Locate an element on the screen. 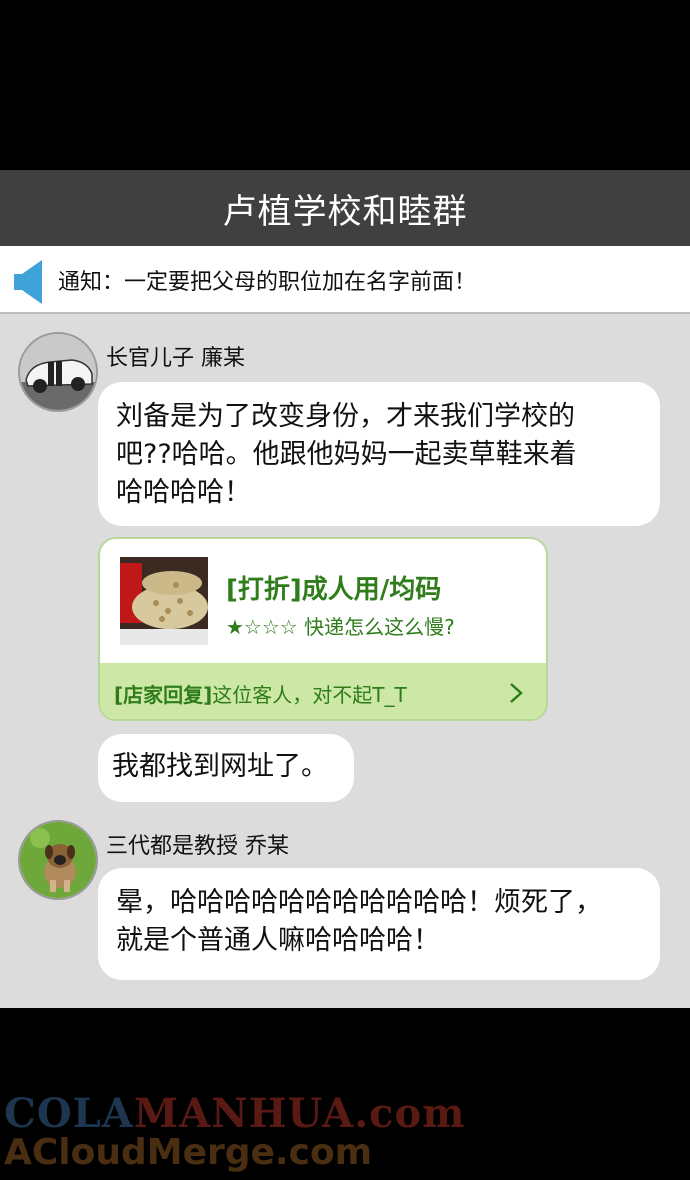 This screenshot has width=690, height=1180. seller-reply-tag: [店家回复] is located at coordinates (163, 695).